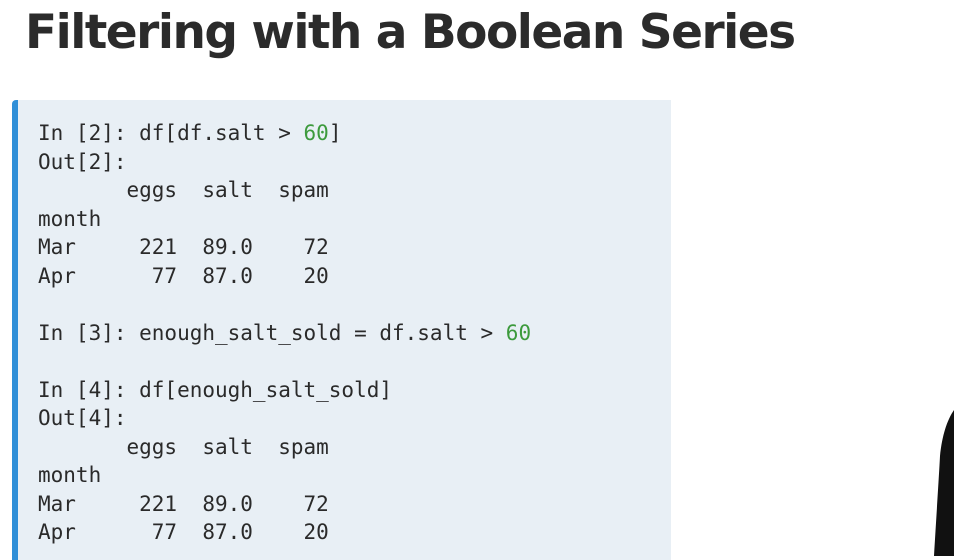  What do you see at coordinates (215, 389) in the screenshot?
I see `code-line-input-4: In [4]: df[enough_salt_sold]` at bounding box center [215, 389].